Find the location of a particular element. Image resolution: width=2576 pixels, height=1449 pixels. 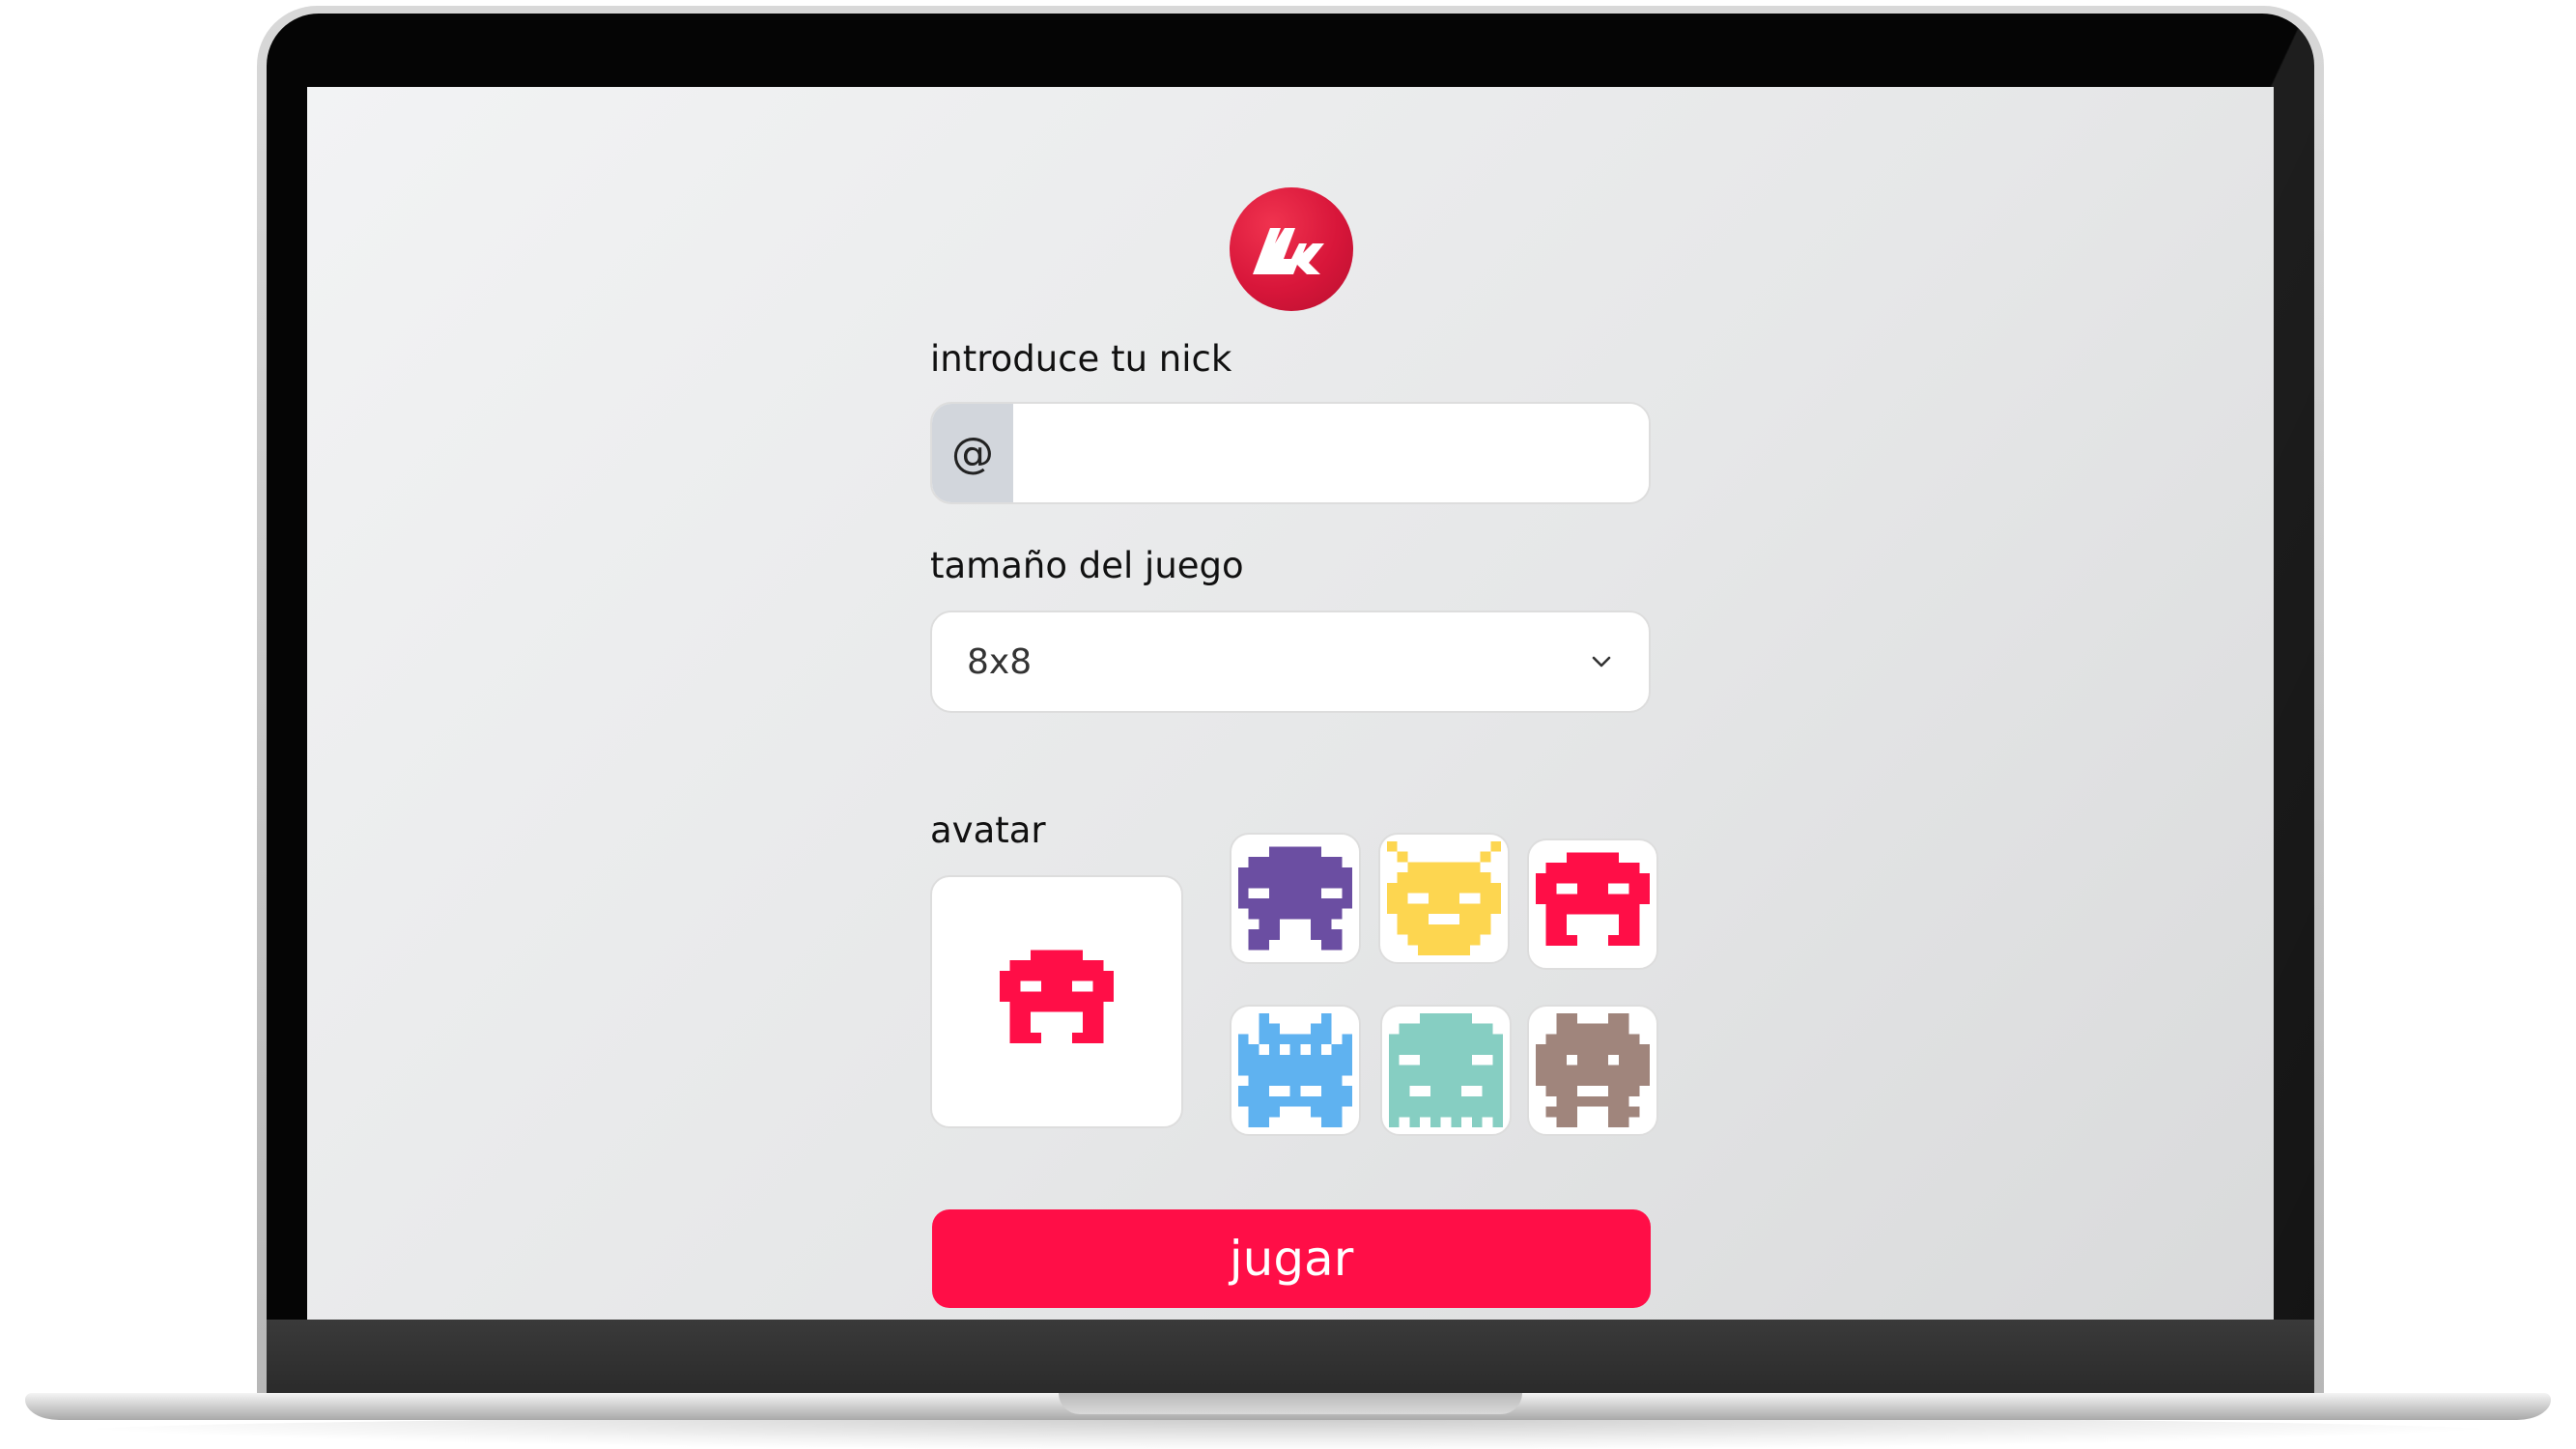

laptop-shadow is located at coordinates (1288, 1432).